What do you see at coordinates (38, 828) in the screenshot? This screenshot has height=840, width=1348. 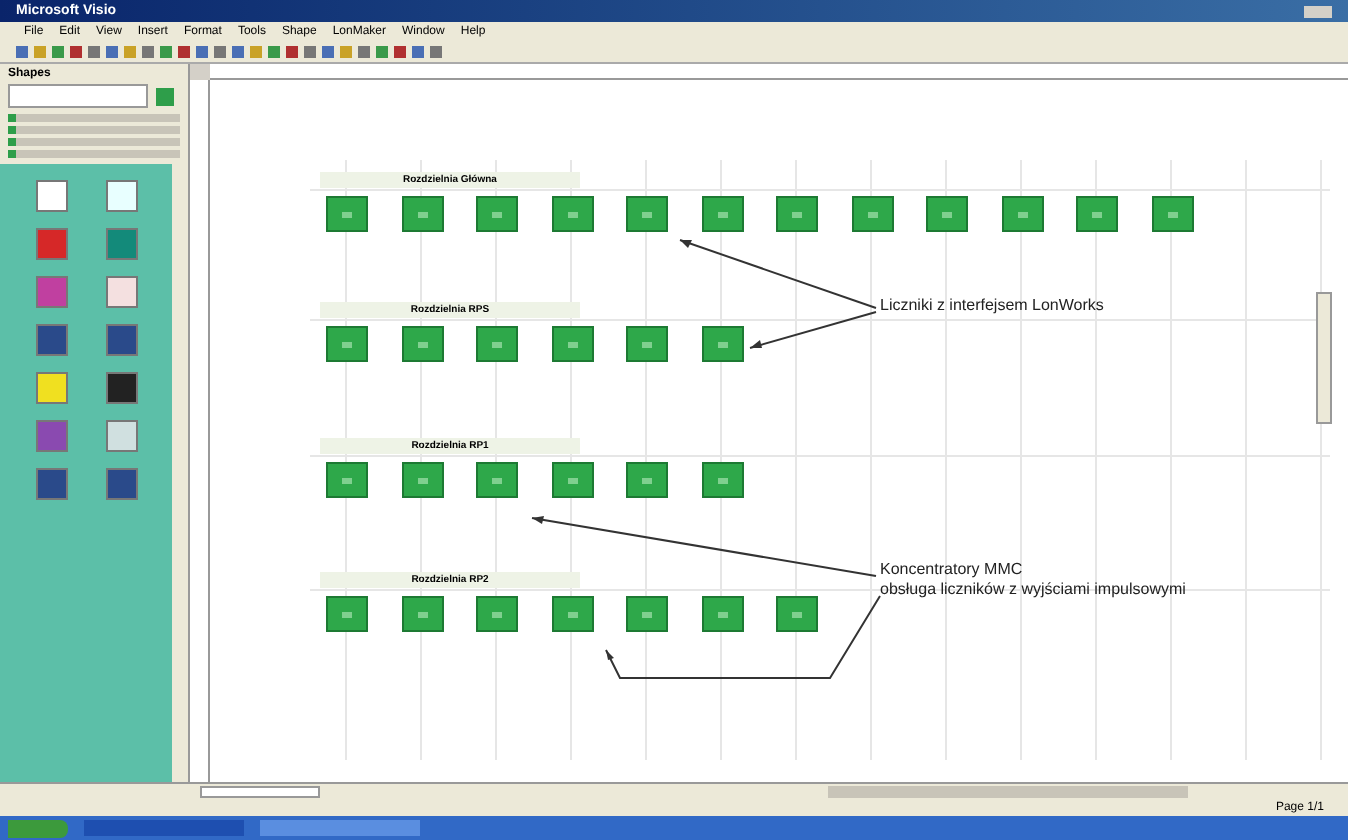 I see `start-button` at bounding box center [38, 828].